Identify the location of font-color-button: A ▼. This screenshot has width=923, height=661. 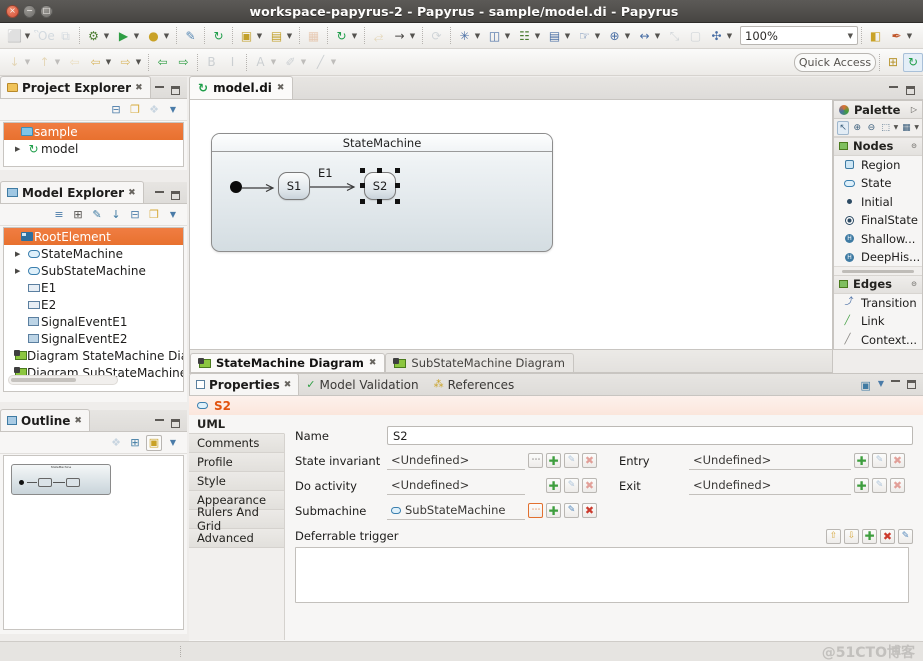
(265, 62).